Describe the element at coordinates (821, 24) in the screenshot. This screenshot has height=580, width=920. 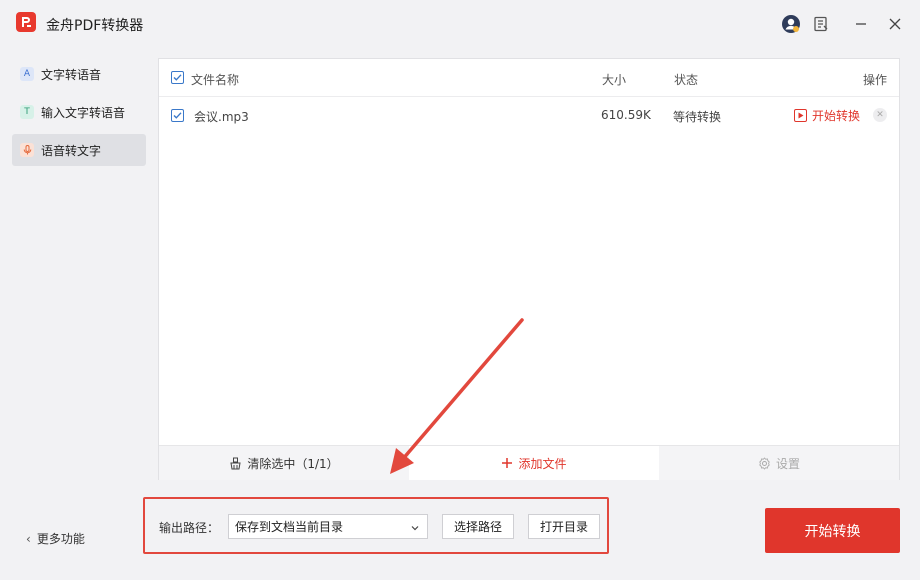
I see `feedback-icon` at that location.